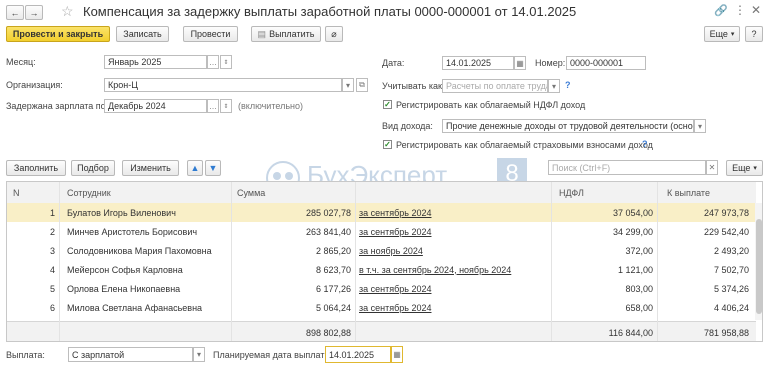 This screenshot has height=369, width=768. I want to click on date-label: Дата:, so click(393, 63).